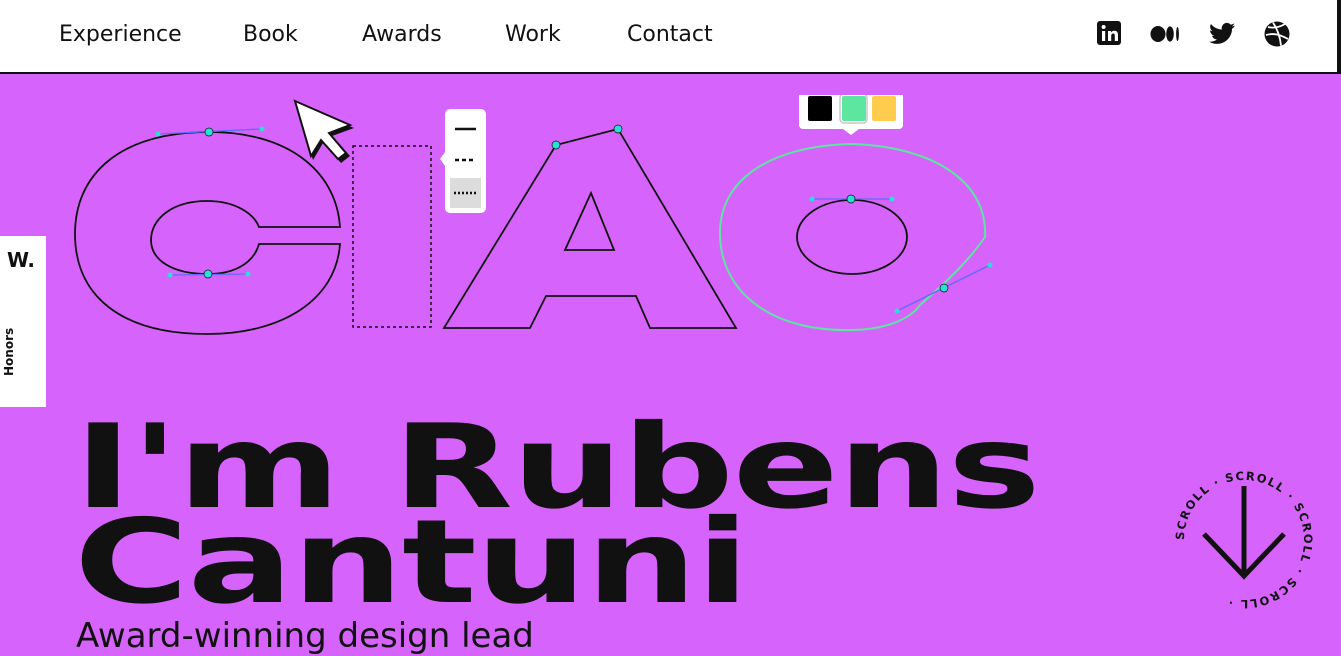 This screenshot has height=656, width=1341. I want to click on letter-a-outline, so click(590, 228).